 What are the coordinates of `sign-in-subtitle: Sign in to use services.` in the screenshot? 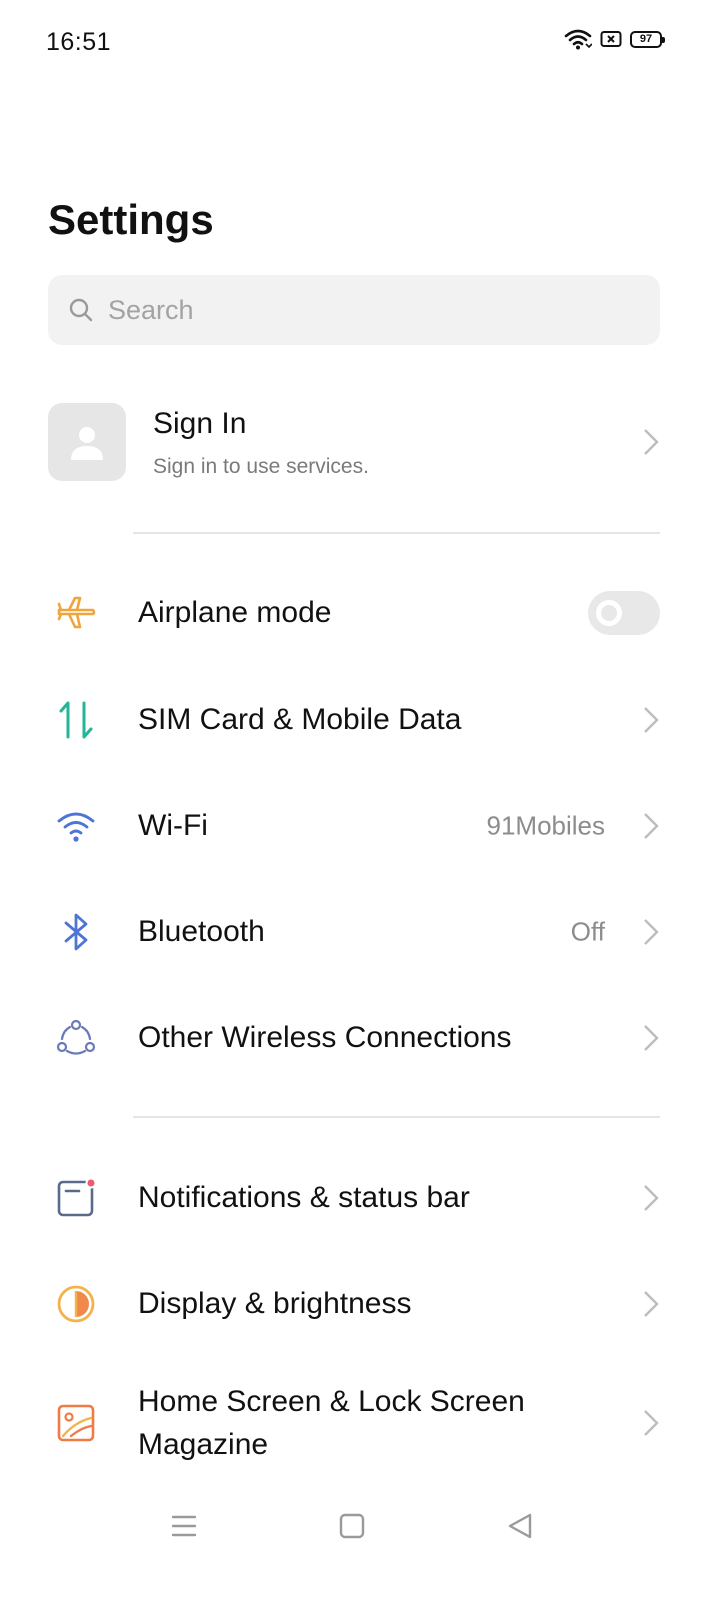 It's located at (261, 466).